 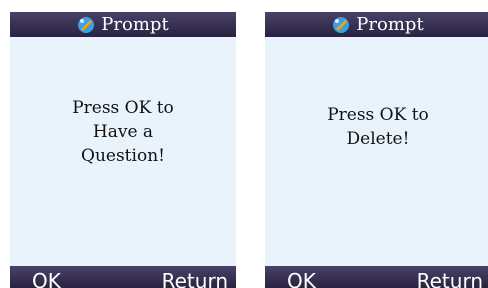 I want to click on dialog-message: Press OK to Delete!, so click(x=376, y=127).